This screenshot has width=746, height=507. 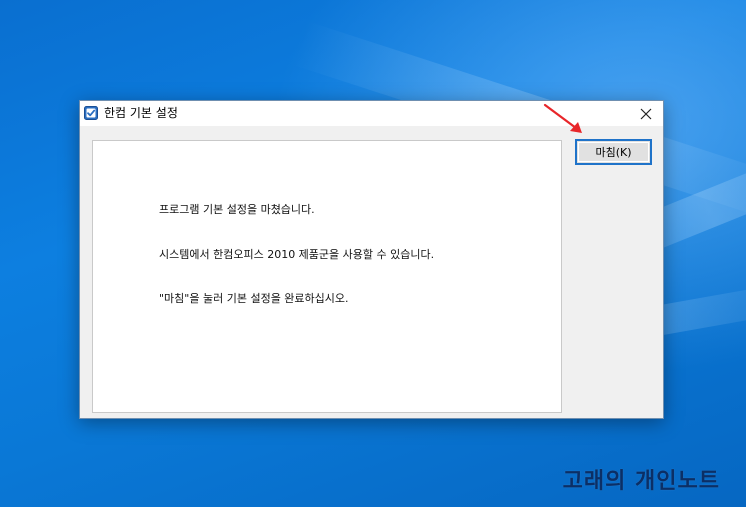 I want to click on watermark-text: 고래의 개인노트, so click(x=641, y=481).